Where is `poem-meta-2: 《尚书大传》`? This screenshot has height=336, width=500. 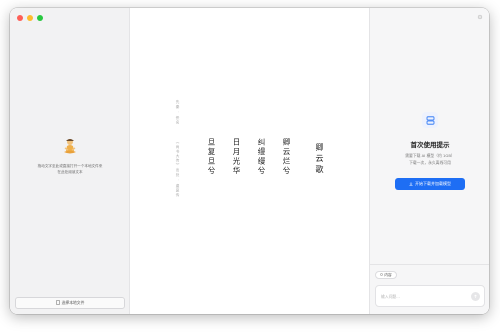
poem-meta-2: 《尚书大传》 is located at coordinates (178, 154).